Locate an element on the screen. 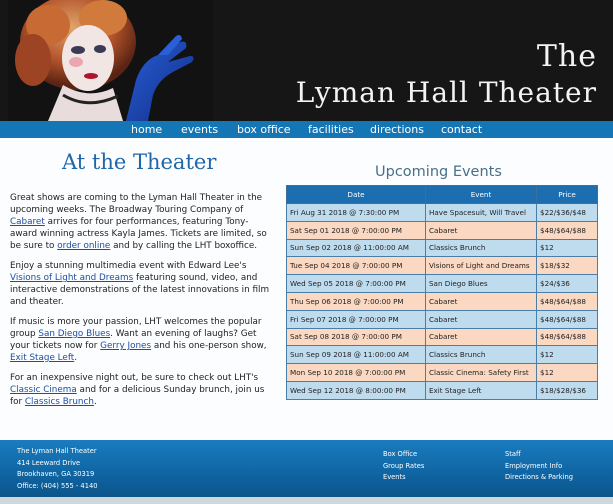  event-date: Sat Sep 08 2018 @ 7:00:00 PM is located at coordinates (356, 337).